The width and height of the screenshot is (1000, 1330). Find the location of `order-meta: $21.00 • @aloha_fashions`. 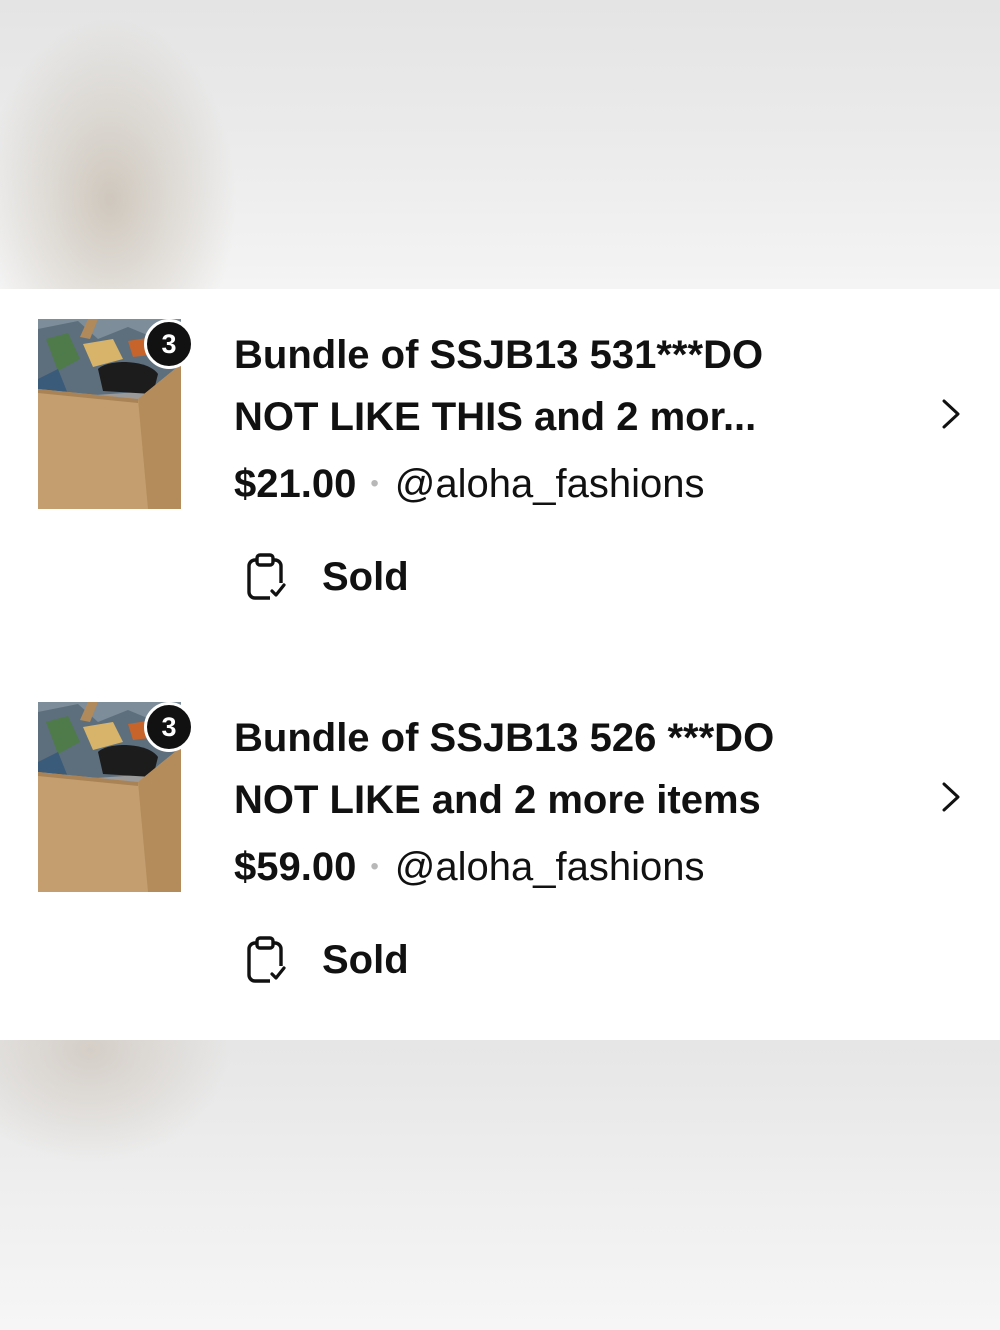

order-meta: $21.00 • @aloha_fashions is located at coordinates (469, 484).